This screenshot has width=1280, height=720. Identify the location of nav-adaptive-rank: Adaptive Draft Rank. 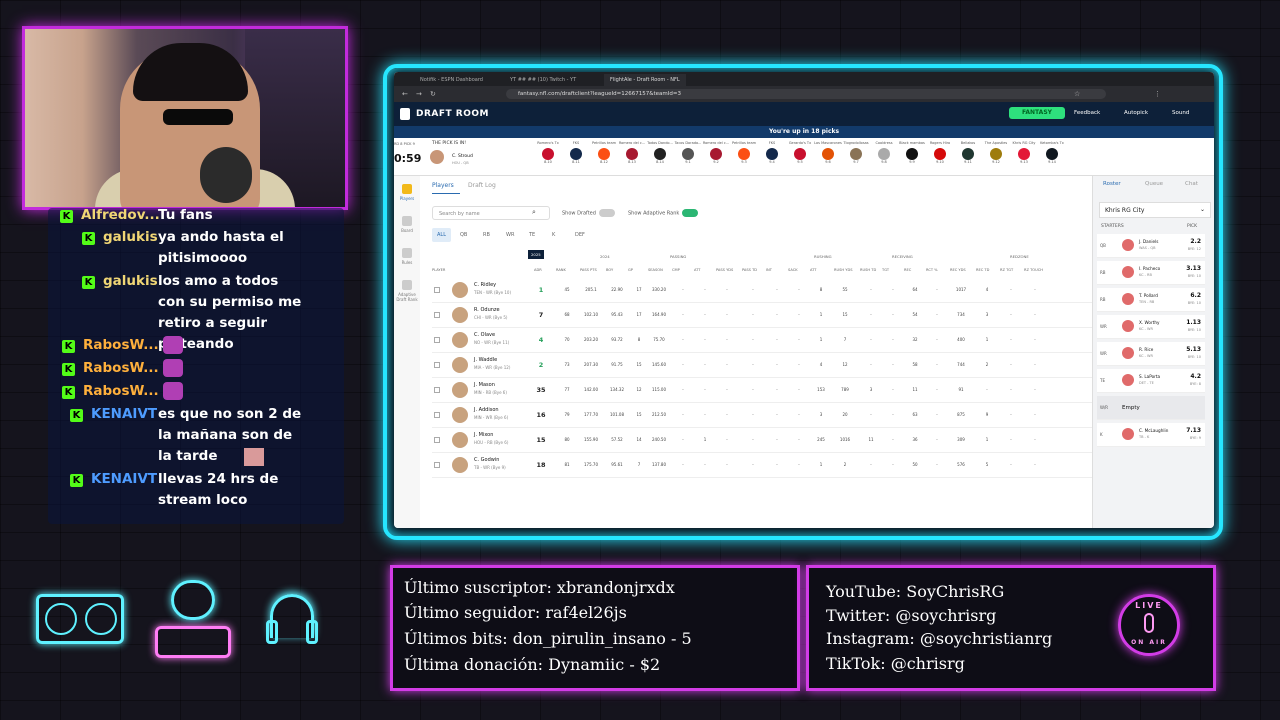
(407, 291).